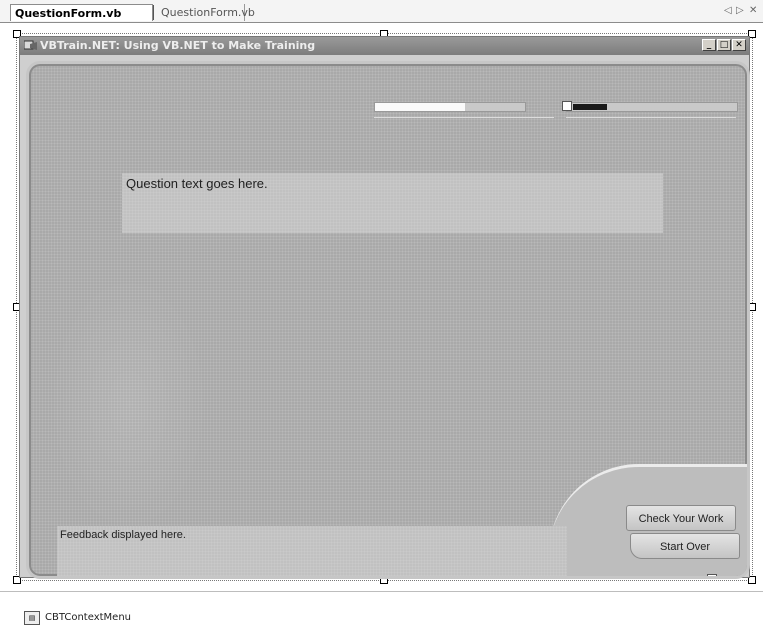 This screenshot has height=630, width=763. What do you see at coordinates (81, 20) in the screenshot?
I see `tab-design: QuestionForm.vb [Design]` at bounding box center [81, 20].